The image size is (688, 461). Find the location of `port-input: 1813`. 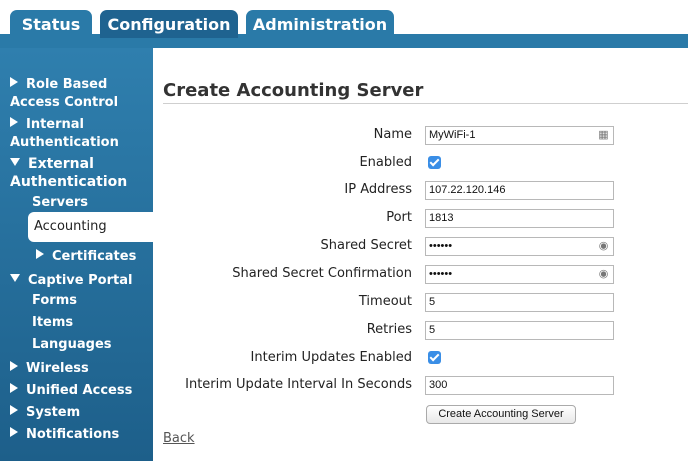

port-input: 1813 is located at coordinates (519, 218).